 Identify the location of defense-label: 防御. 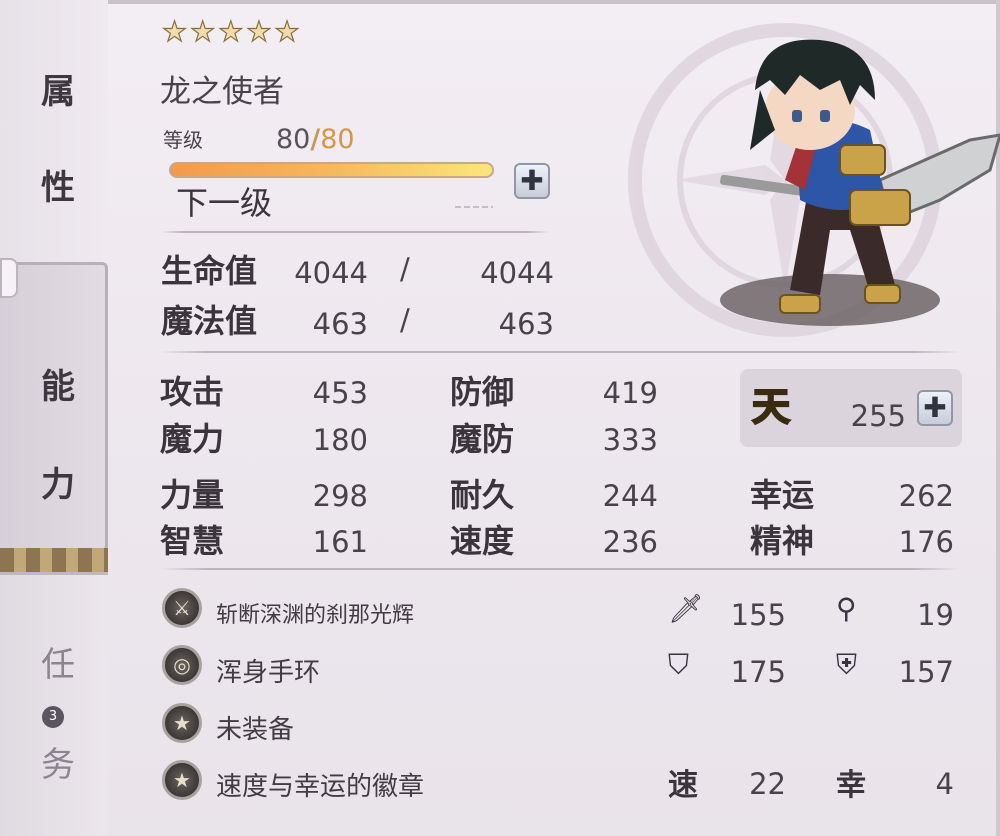
(482, 392).